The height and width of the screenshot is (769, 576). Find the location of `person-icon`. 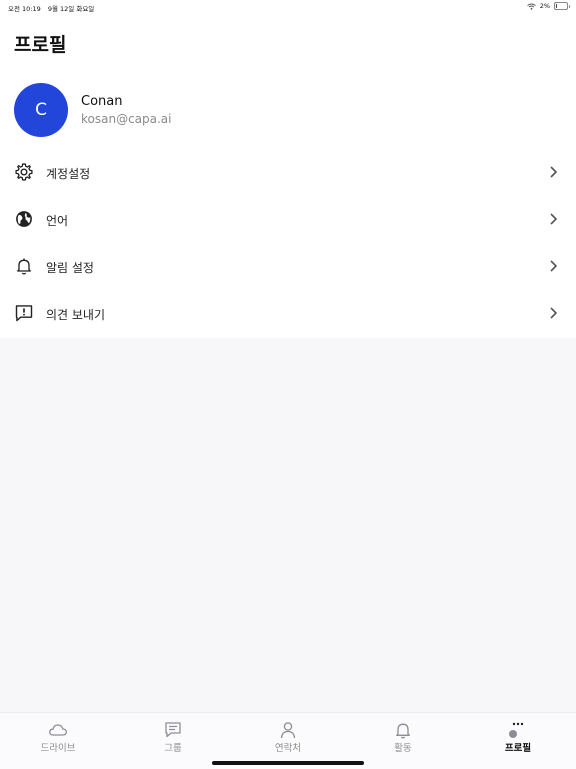

person-icon is located at coordinates (288, 730).